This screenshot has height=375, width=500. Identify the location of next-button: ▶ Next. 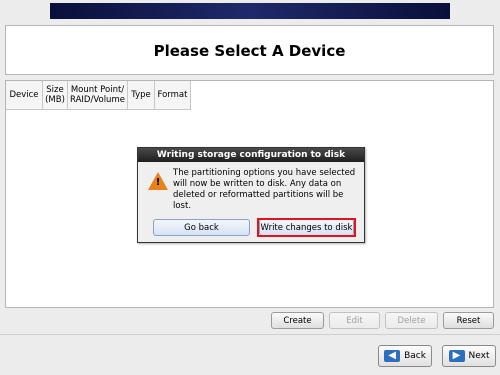
(469, 356).